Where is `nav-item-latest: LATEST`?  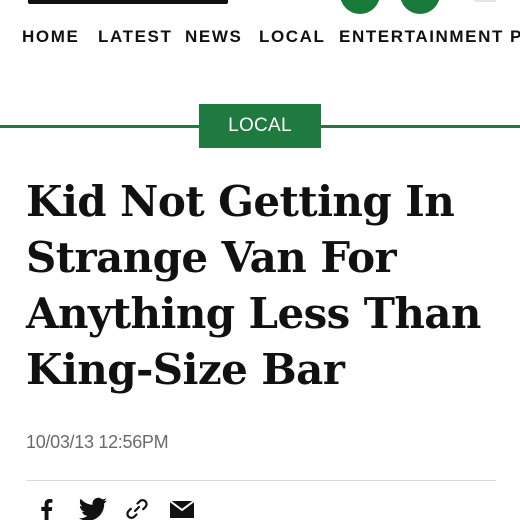 nav-item-latest: LATEST is located at coordinates (135, 37).